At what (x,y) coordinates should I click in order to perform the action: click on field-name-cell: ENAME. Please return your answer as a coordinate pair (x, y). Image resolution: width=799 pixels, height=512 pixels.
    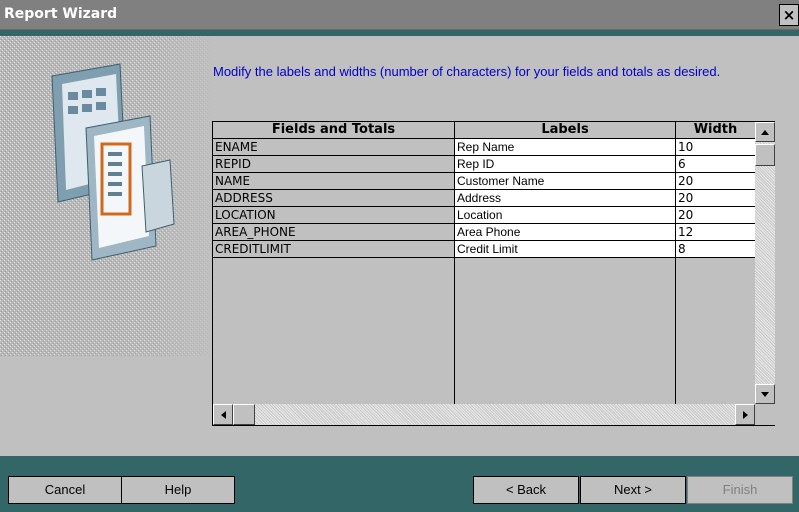
    Looking at the image, I should click on (333, 147).